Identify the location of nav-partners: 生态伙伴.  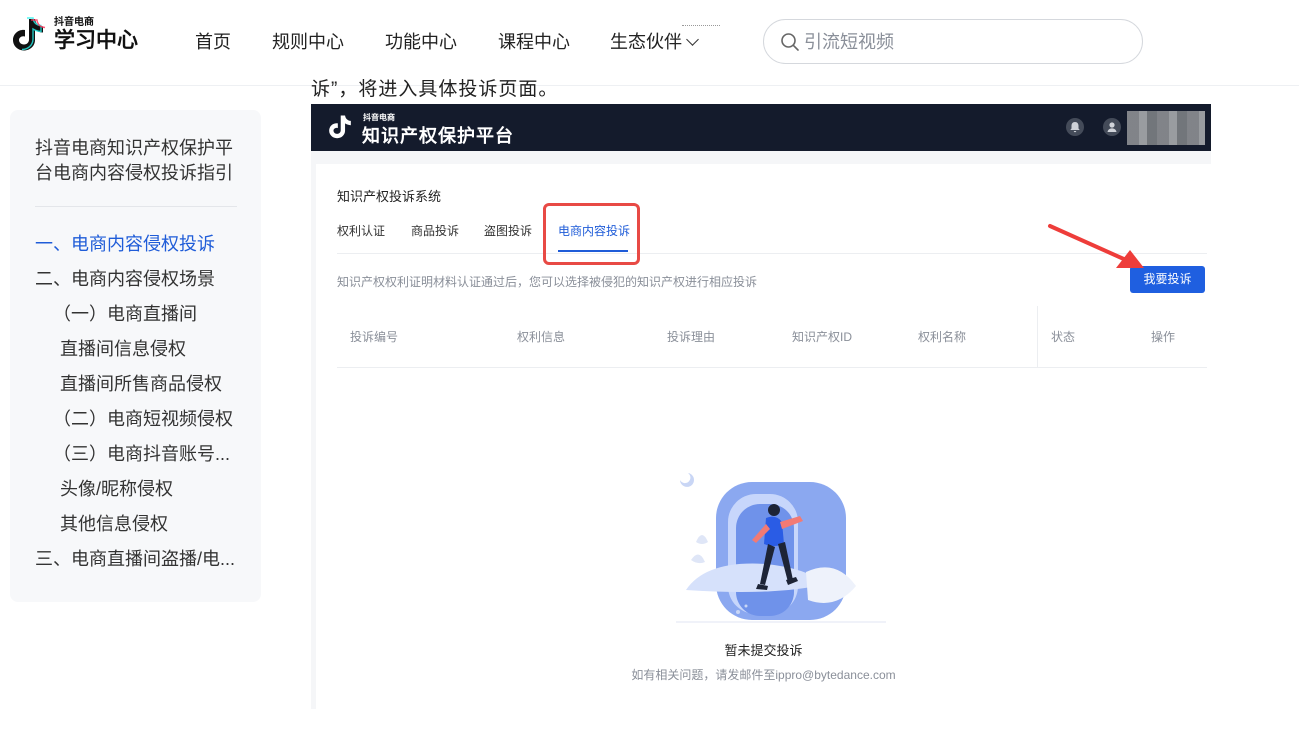
(654, 42).